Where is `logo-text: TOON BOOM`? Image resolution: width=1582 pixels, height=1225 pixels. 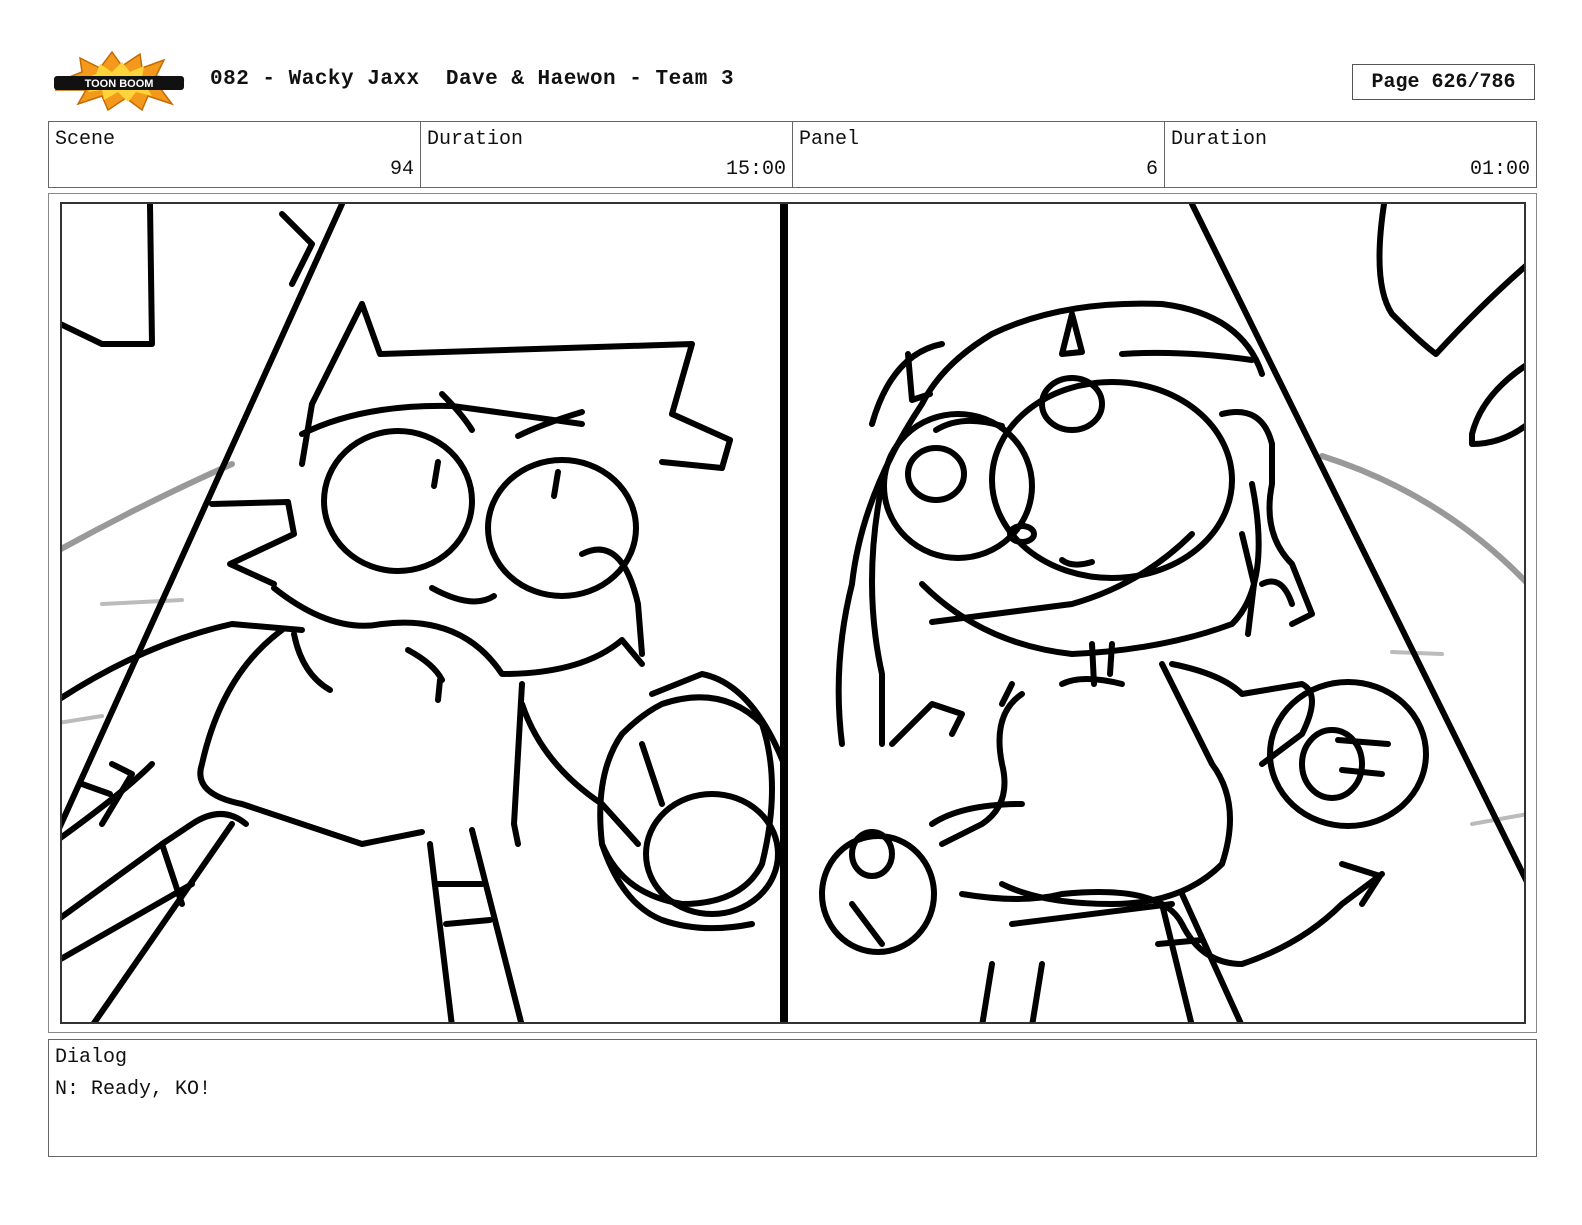 logo-text: TOON BOOM is located at coordinates (119, 84).